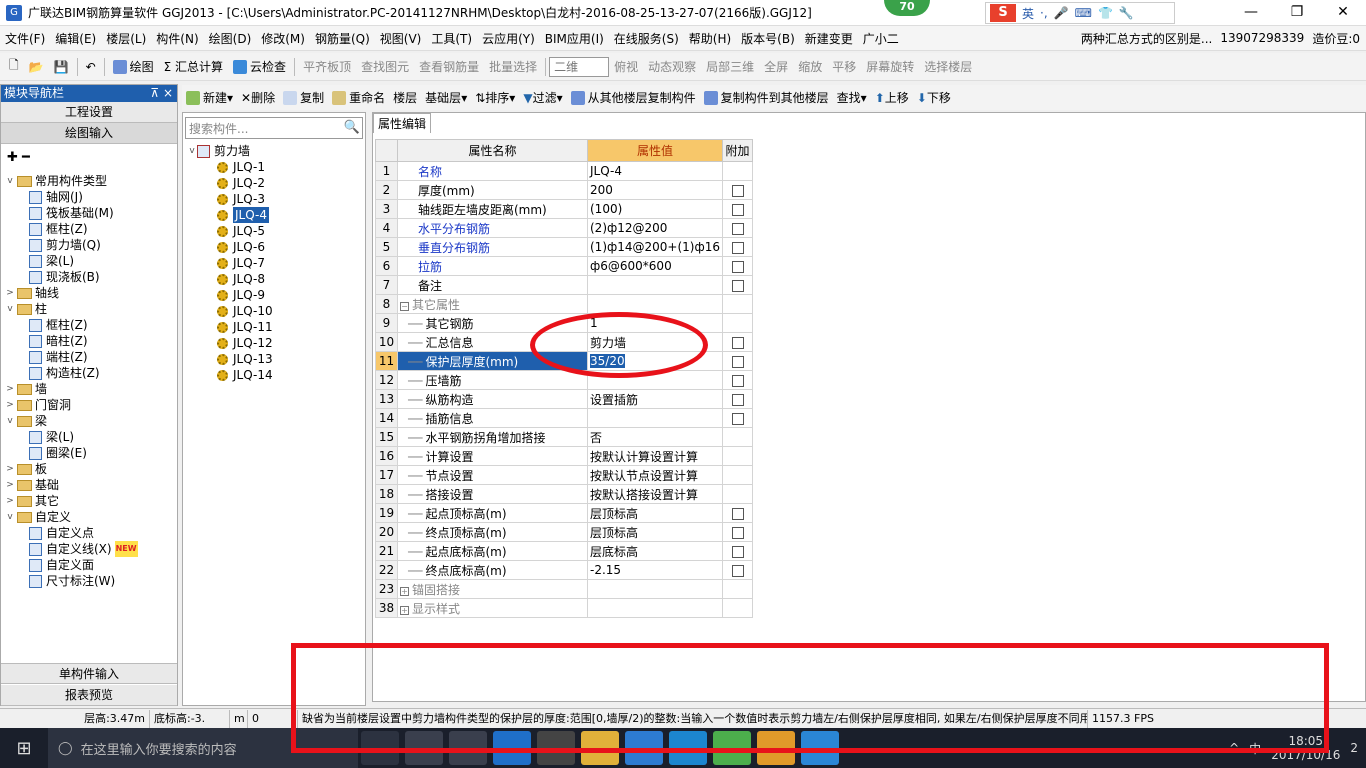 The image size is (1366, 768). Describe the element at coordinates (275, 295) in the screenshot. I see `component-item: JLQ-9` at that location.